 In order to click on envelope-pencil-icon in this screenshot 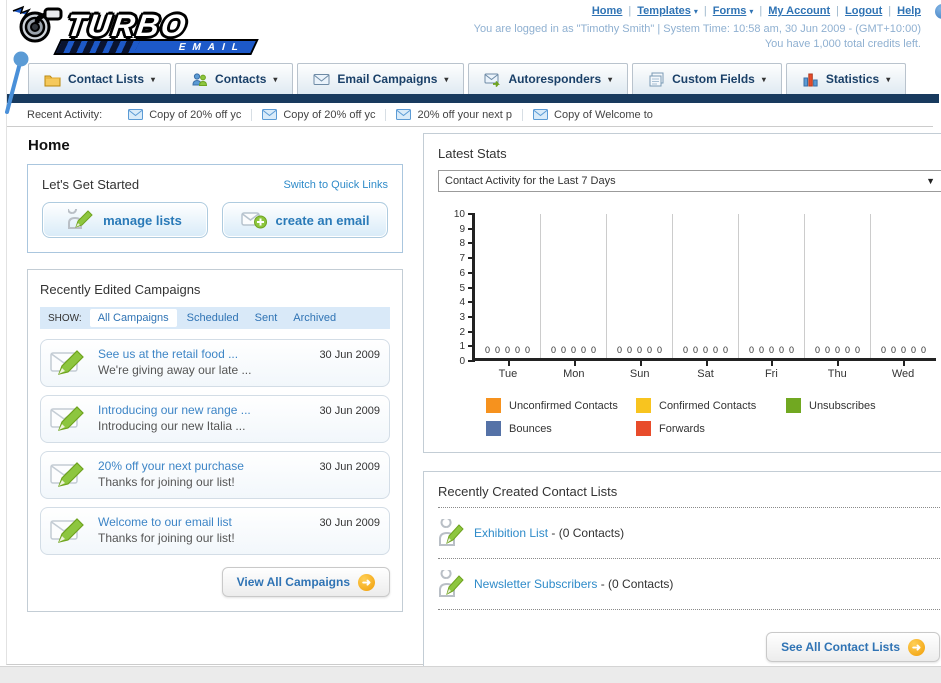, I will do `click(67, 362)`.